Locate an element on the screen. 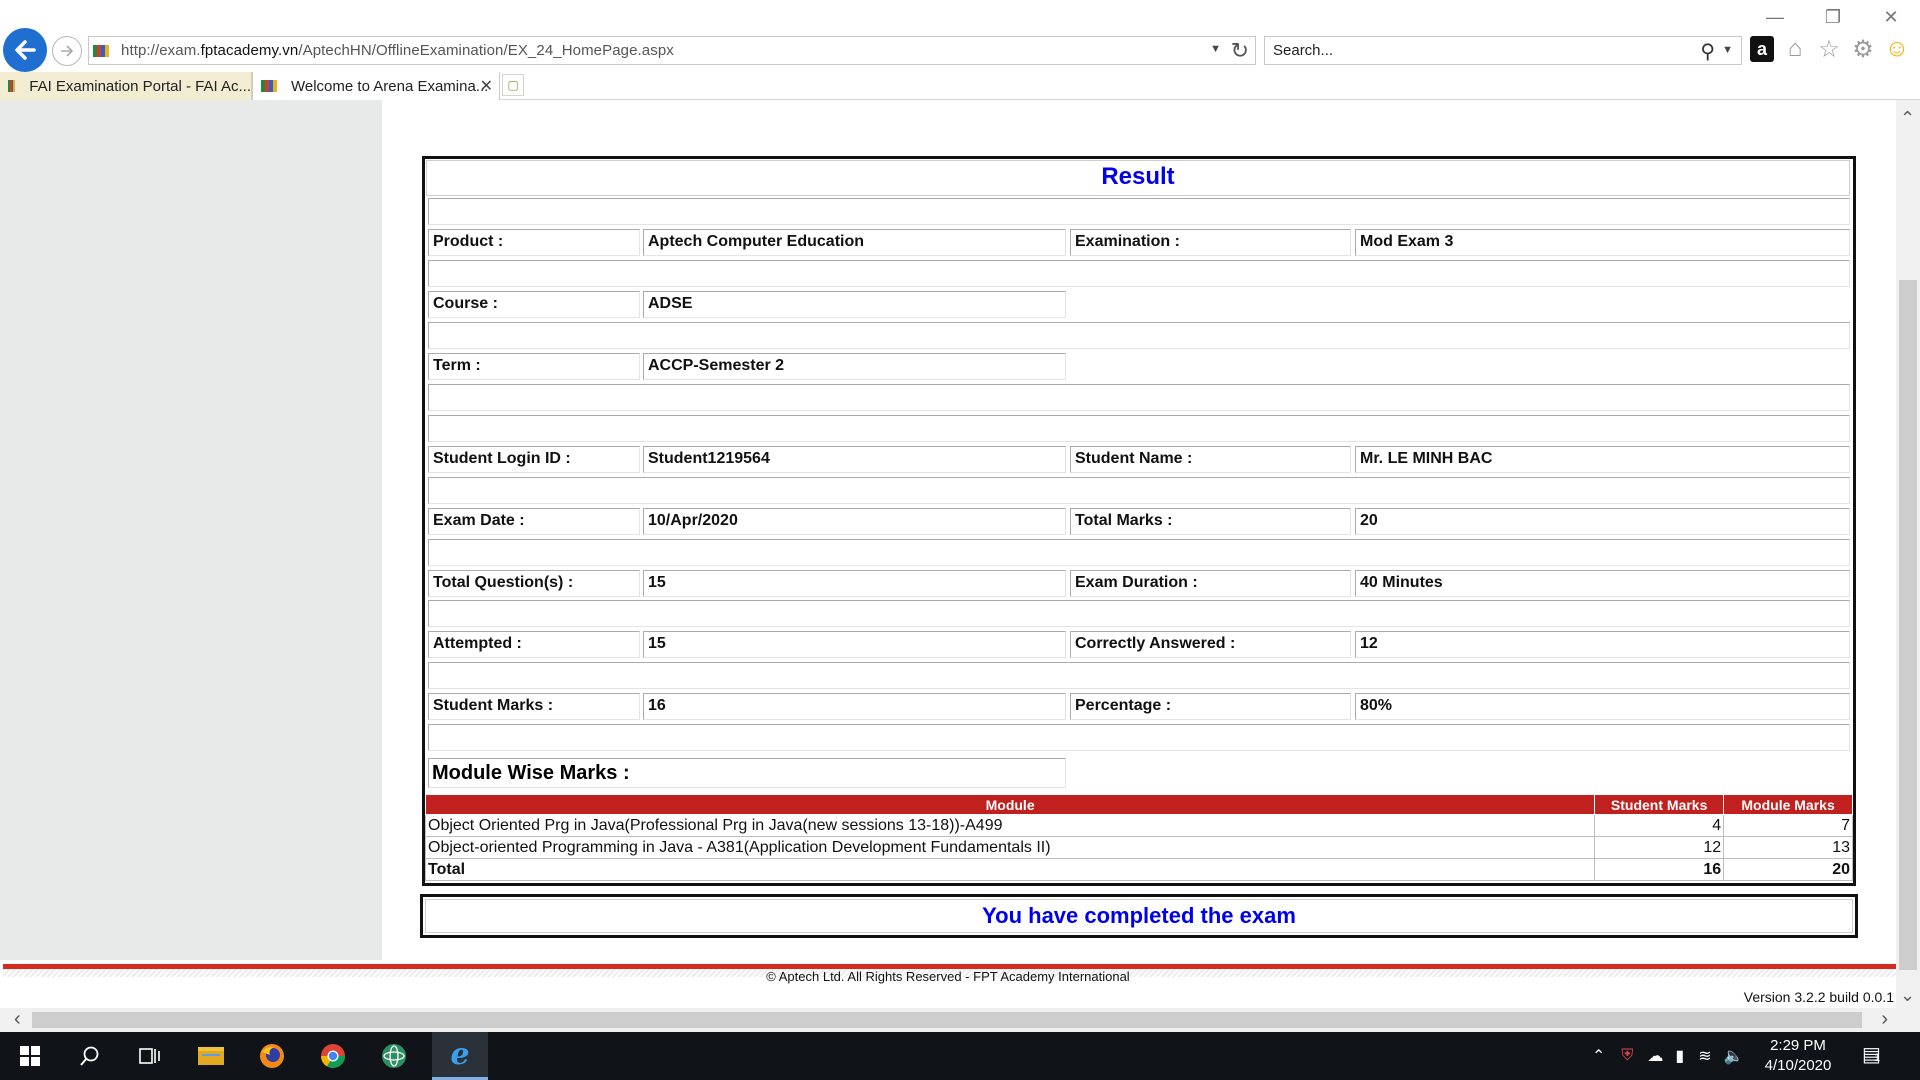  product-label: Product : is located at coordinates (534, 242).